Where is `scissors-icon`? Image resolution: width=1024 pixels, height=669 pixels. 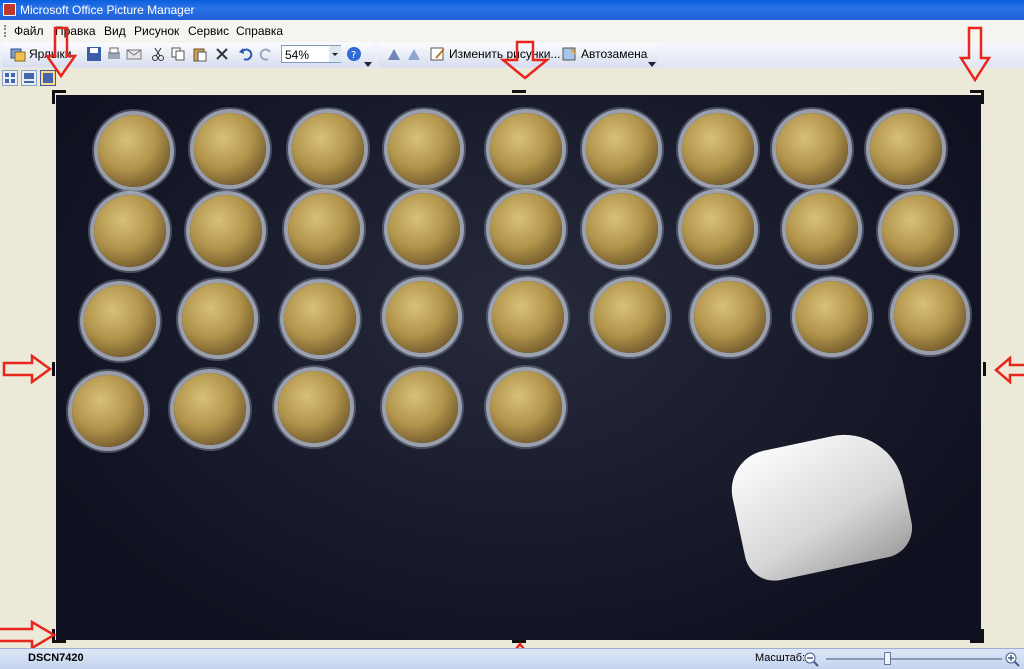
scissors-icon is located at coordinates (158, 54).